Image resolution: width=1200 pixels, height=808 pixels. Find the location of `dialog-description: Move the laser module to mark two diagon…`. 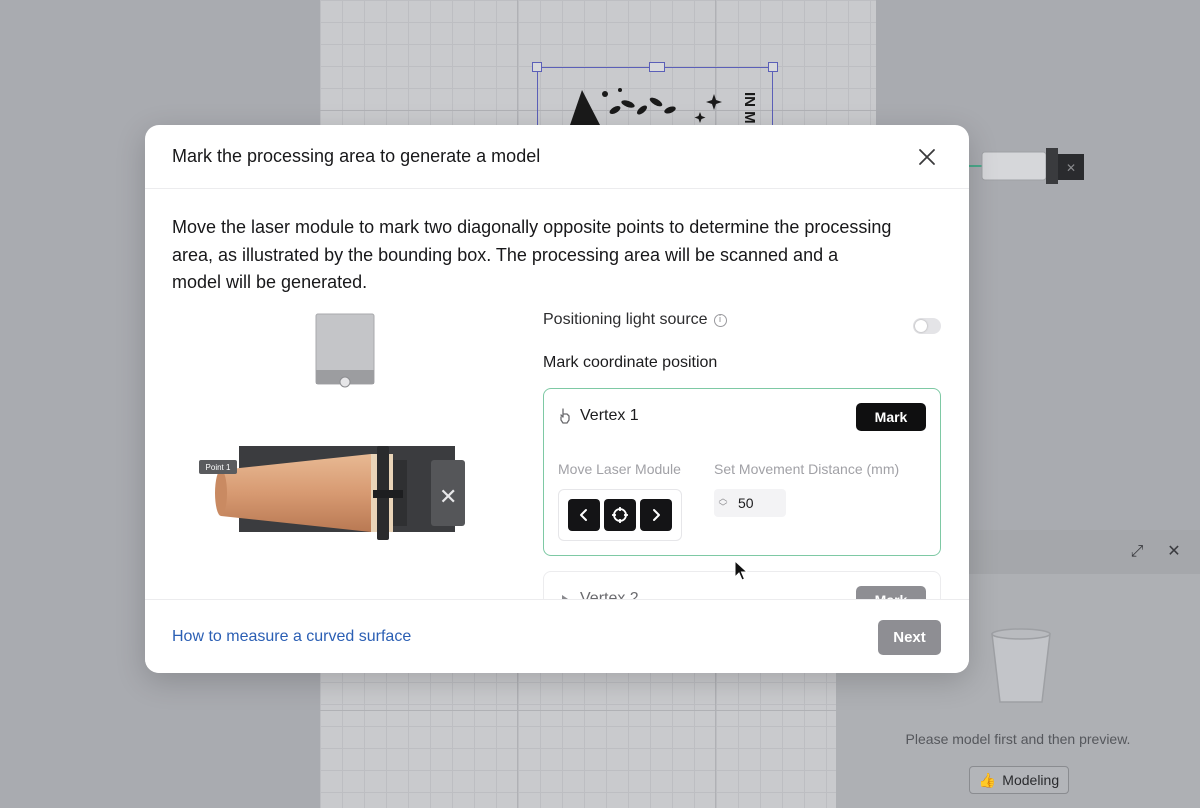

dialog-description: Move the laser module to mark two diagon… is located at coordinates (532, 254).